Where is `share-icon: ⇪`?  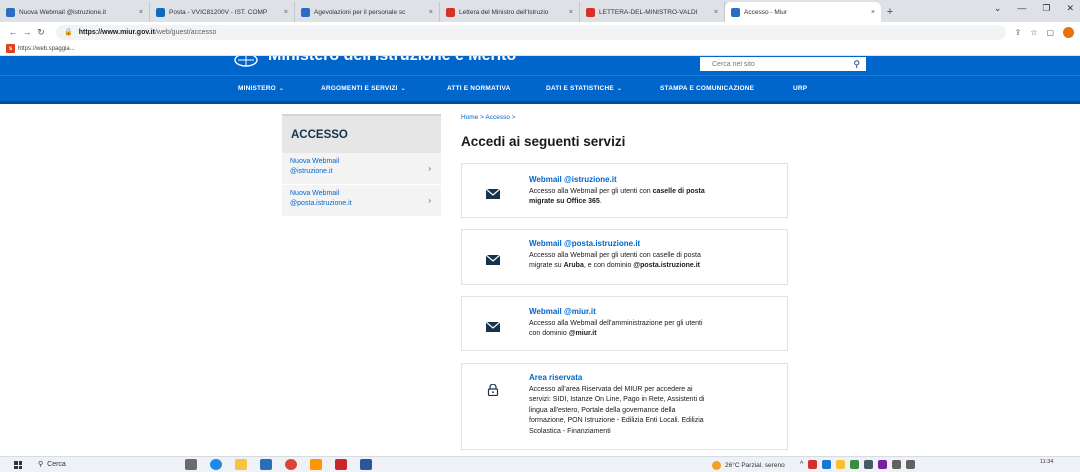
share-icon: ⇪ is located at coordinates (1018, 32).